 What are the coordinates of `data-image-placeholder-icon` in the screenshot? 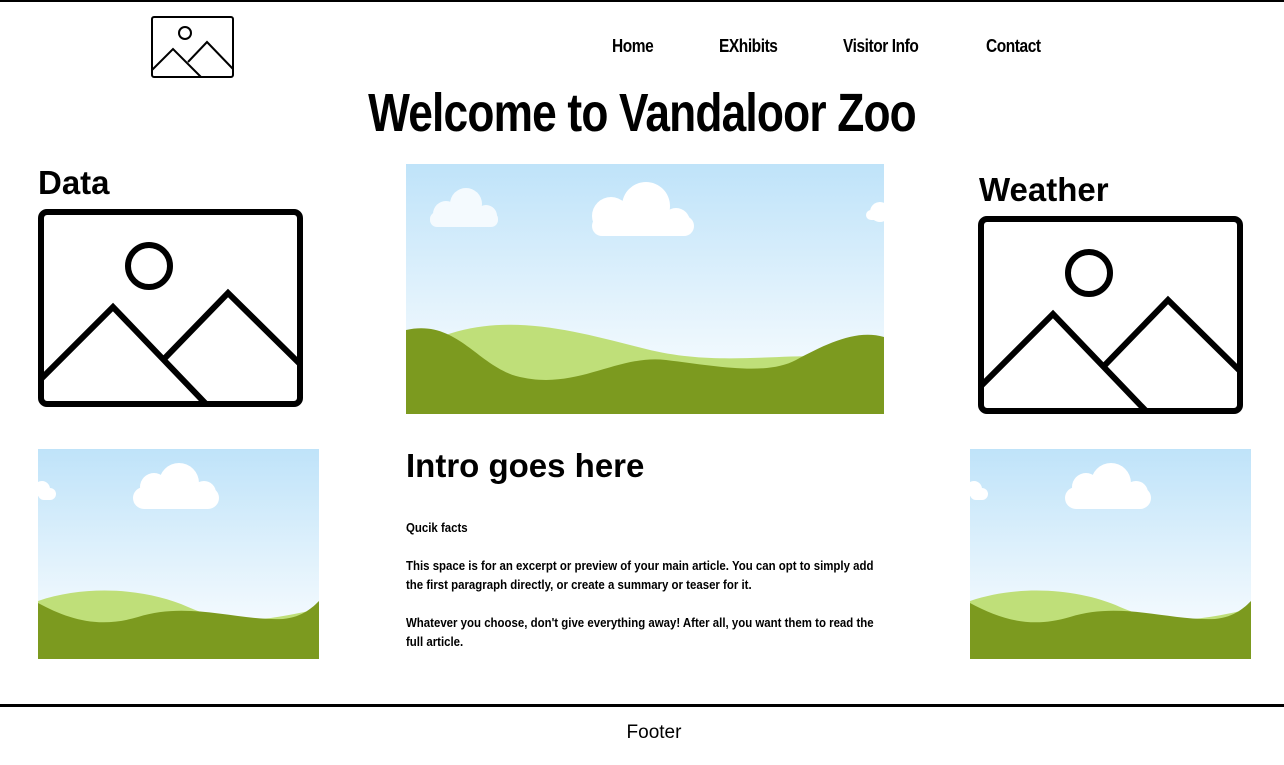 It's located at (170, 308).